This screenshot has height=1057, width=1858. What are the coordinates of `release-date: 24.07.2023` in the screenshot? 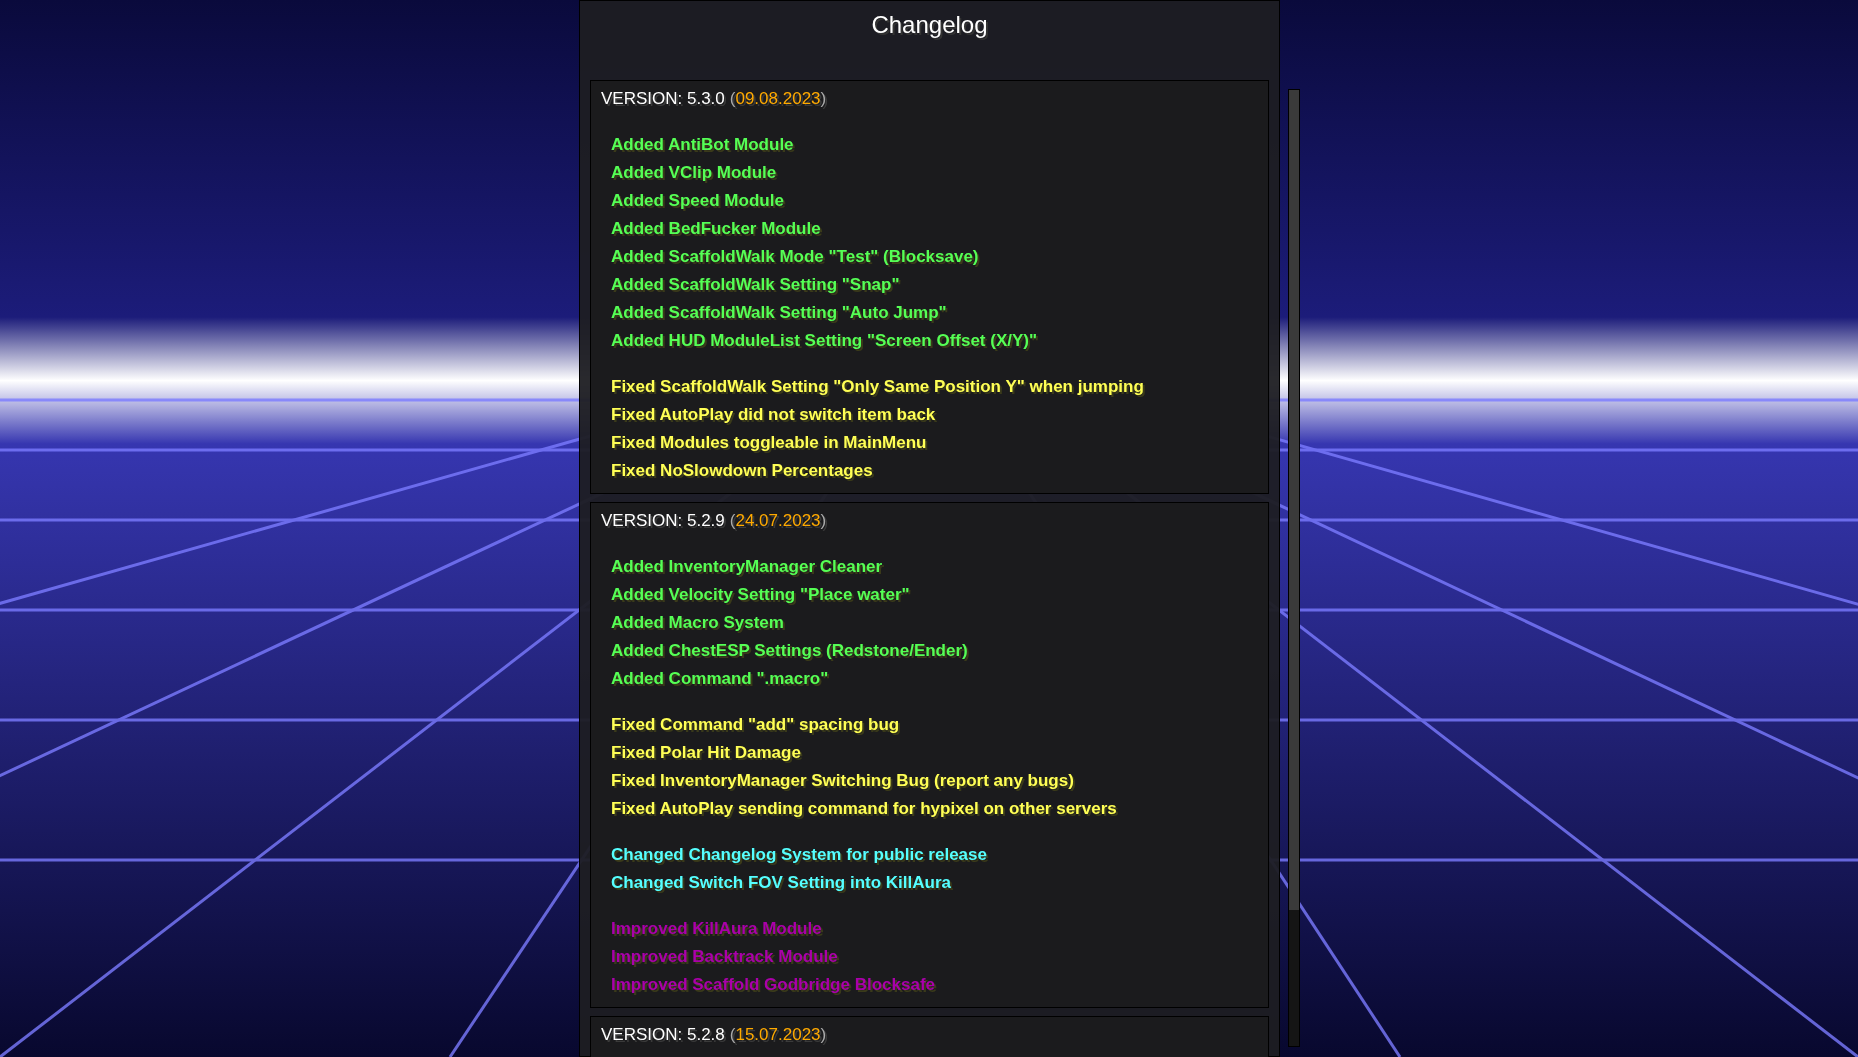 It's located at (778, 521).